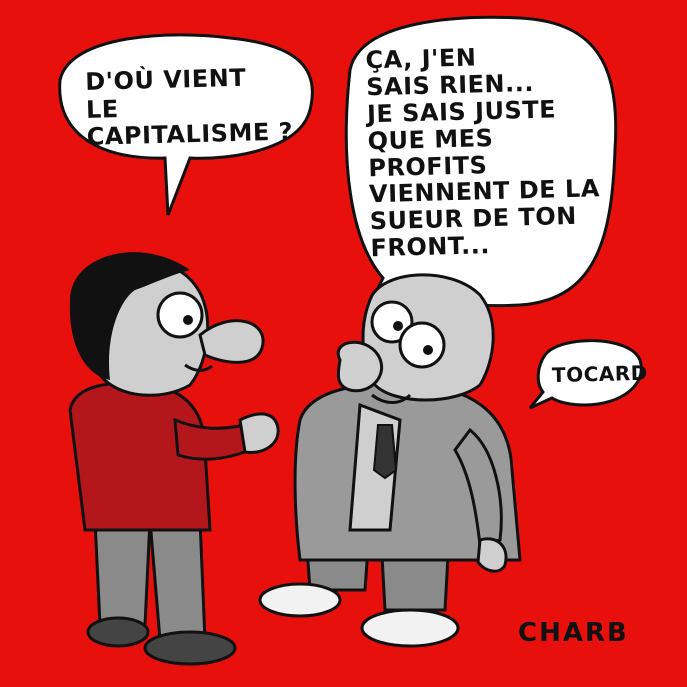 The image size is (687, 687). What do you see at coordinates (600, 374) in the screenshot?
I see `aside-text: Tocard` at bounding box center [600, 374].